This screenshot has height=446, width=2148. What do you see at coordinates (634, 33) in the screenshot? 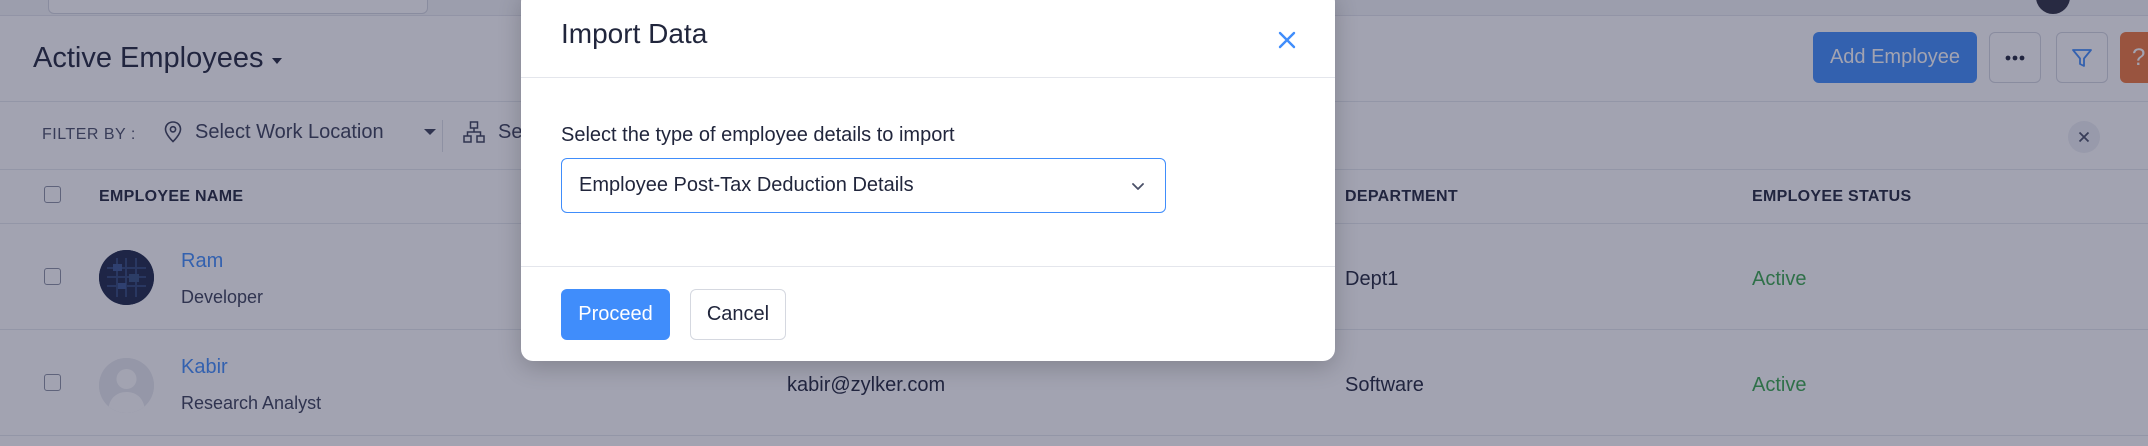
I see `dialog-title: Import Data` at bounding box center [634, 33].